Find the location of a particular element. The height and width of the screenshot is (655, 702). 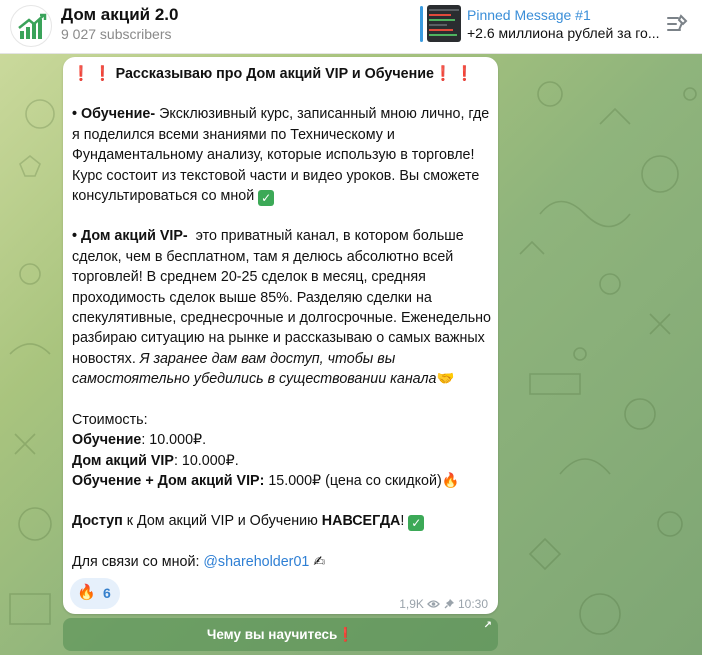

contact-paragraph: Для связи со мной: @shareholder01 ✍ is located at coordinates (284, 562).